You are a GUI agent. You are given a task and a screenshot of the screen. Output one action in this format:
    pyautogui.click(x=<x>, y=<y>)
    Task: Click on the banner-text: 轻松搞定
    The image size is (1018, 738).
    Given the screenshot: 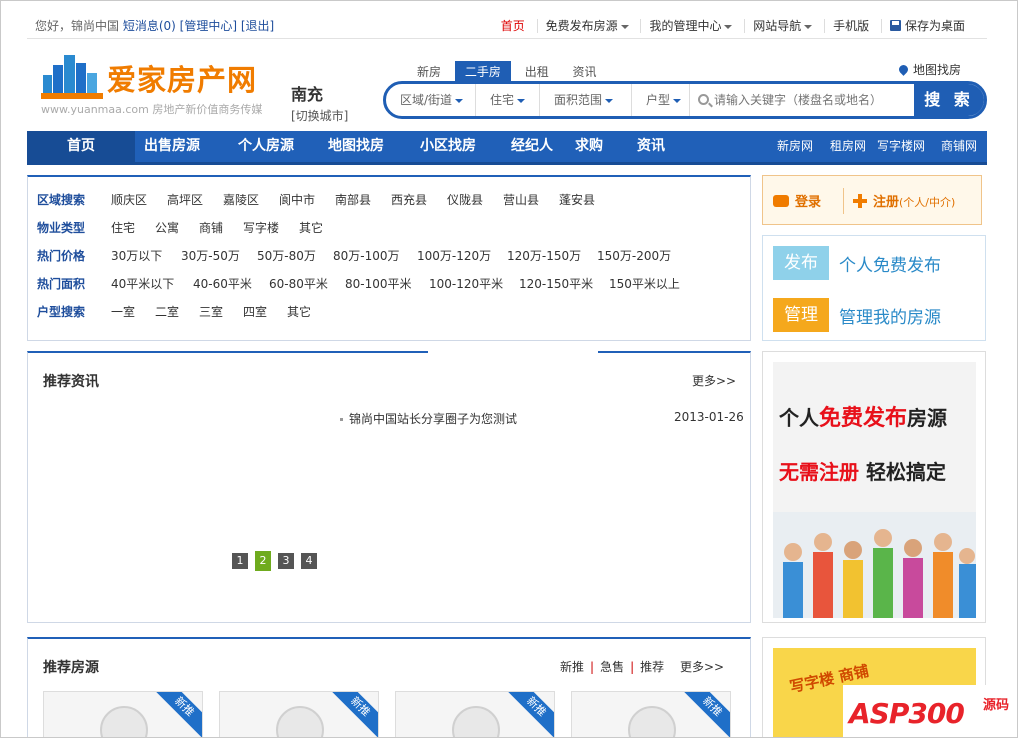 What is the action you would take?
    pyautogui.click(x=905, y=472)
    